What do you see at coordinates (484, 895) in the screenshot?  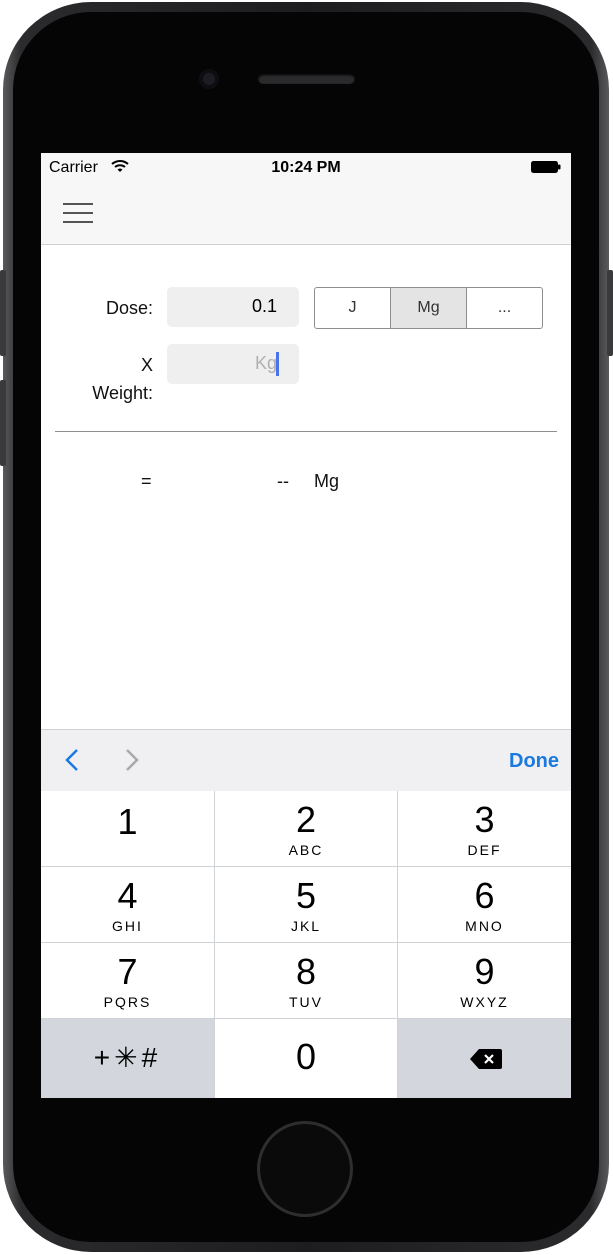 I see `key-digit: 6` at bounding box center [484, 895].